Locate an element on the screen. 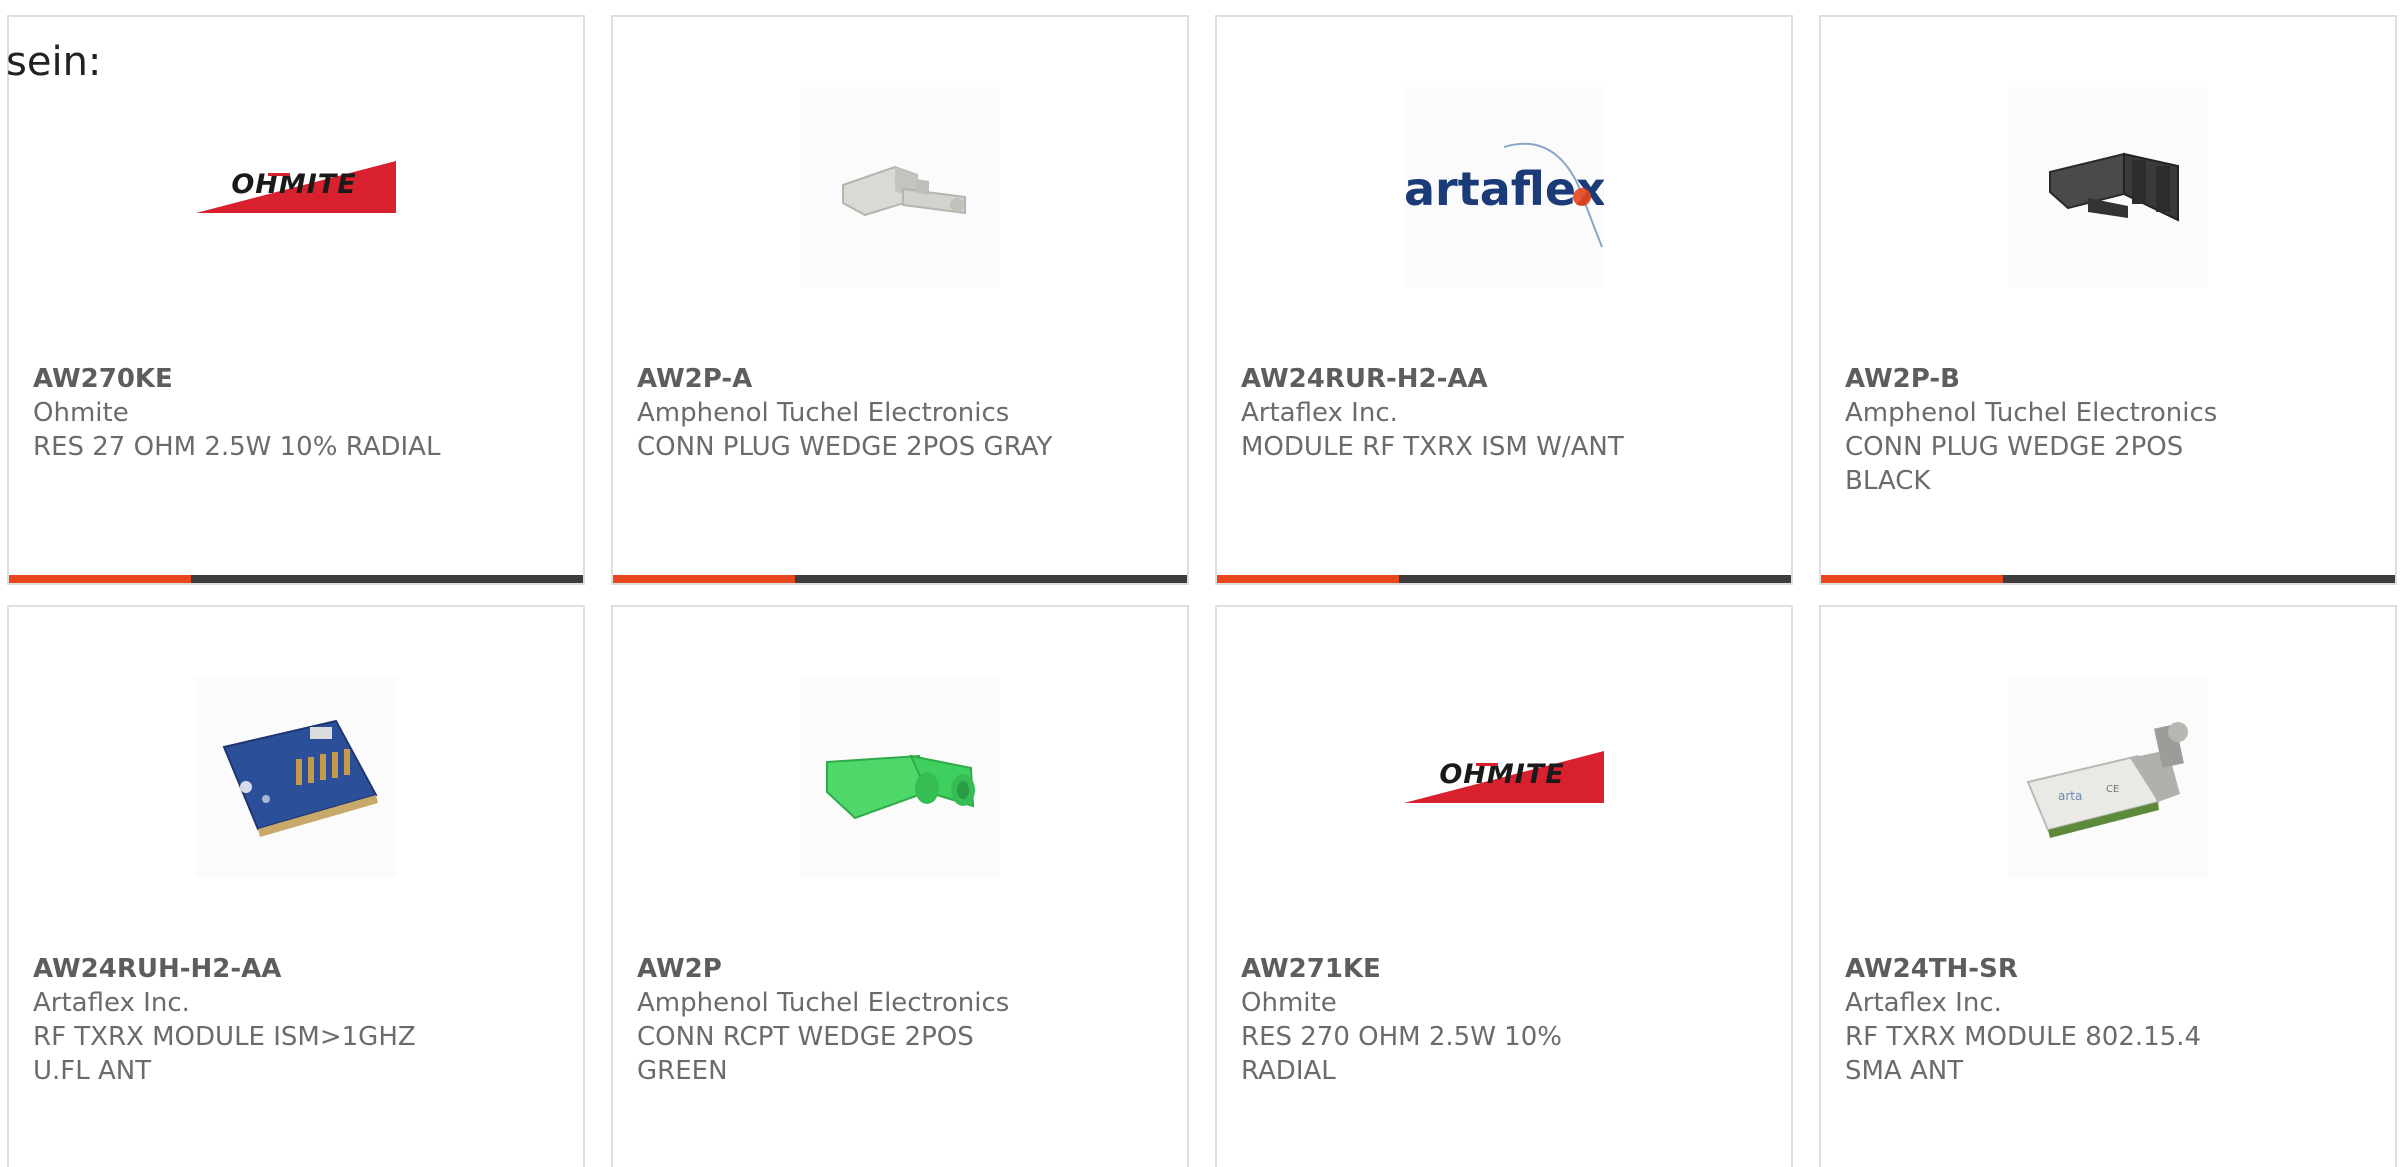  rf-module-board-icon is located at coordinates (300, 778).